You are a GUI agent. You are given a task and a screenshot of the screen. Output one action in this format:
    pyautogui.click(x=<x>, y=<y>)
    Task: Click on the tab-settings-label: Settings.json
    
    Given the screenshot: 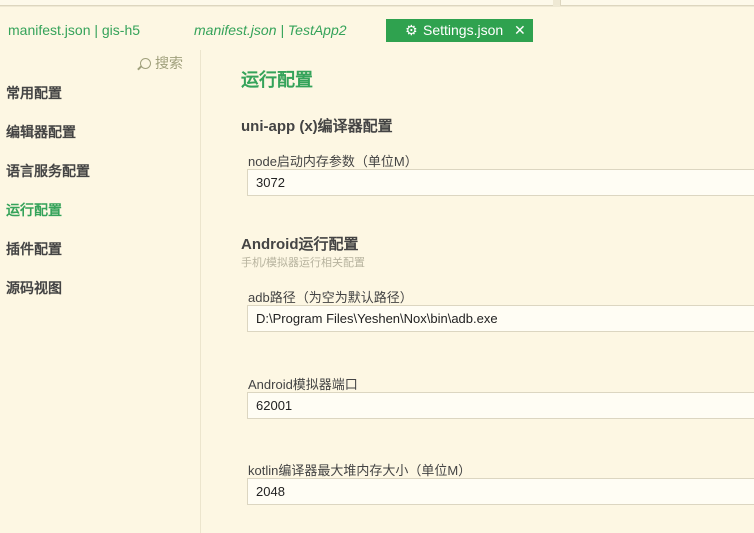 What is the action you would take?
    pyautogui.click(x=463, y=30)
    